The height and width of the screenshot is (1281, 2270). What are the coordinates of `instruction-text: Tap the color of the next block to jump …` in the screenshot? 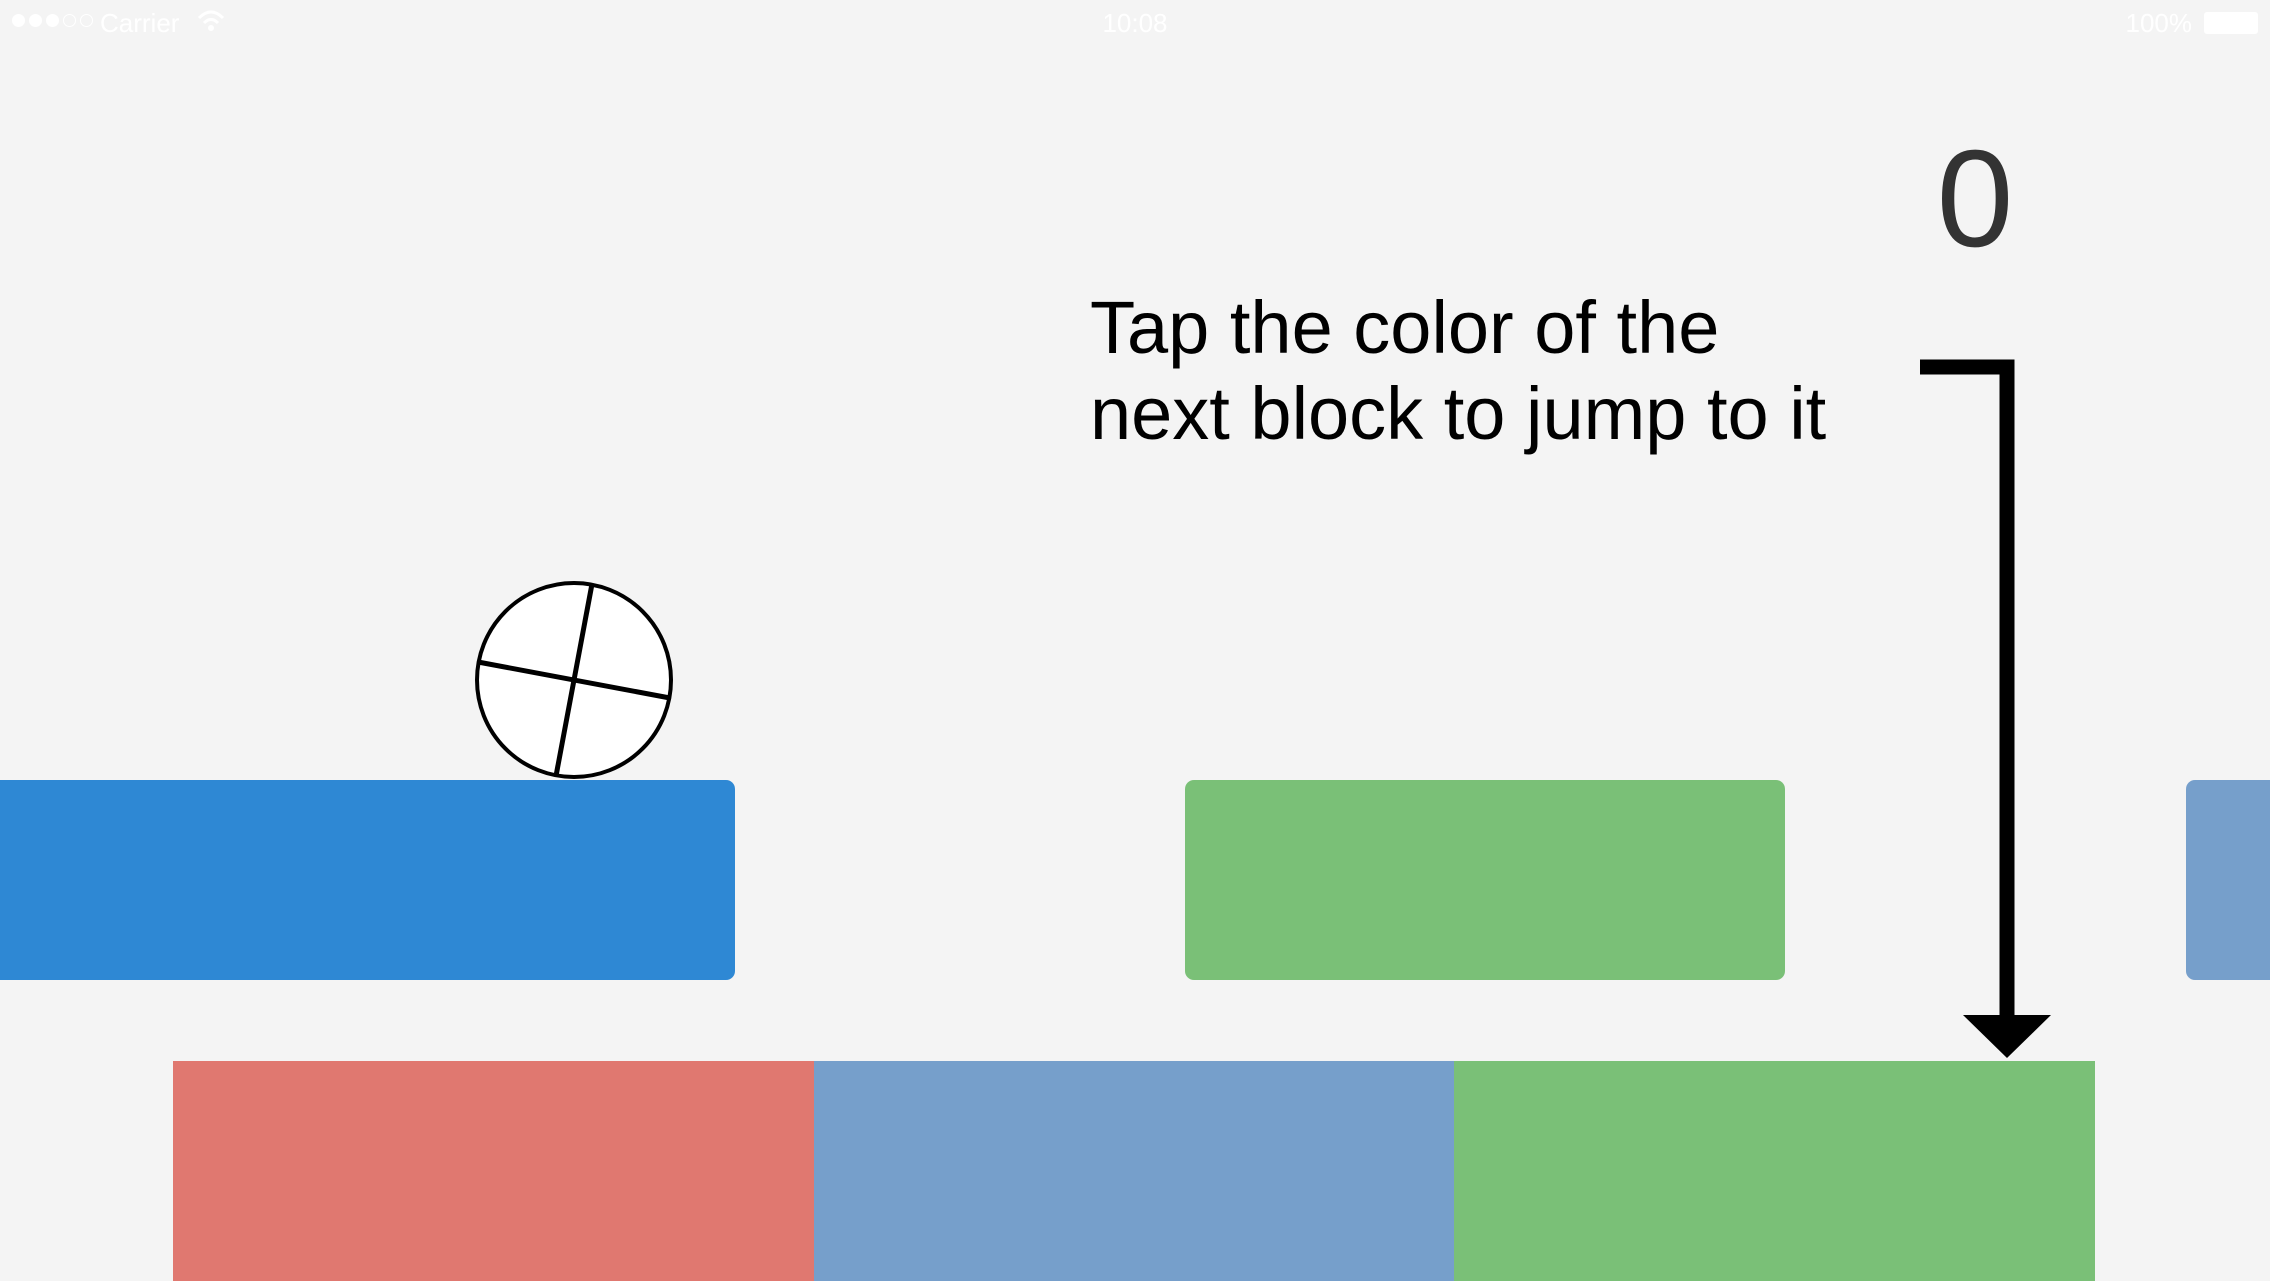 It's located at (1480, 371).